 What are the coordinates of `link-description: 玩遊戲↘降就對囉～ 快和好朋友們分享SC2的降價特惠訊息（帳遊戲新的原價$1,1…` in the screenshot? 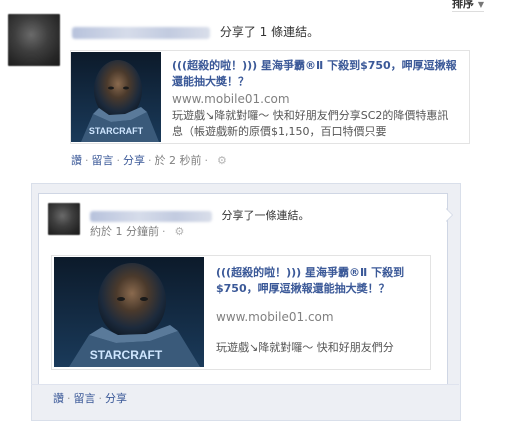 It's located at (310, 123).